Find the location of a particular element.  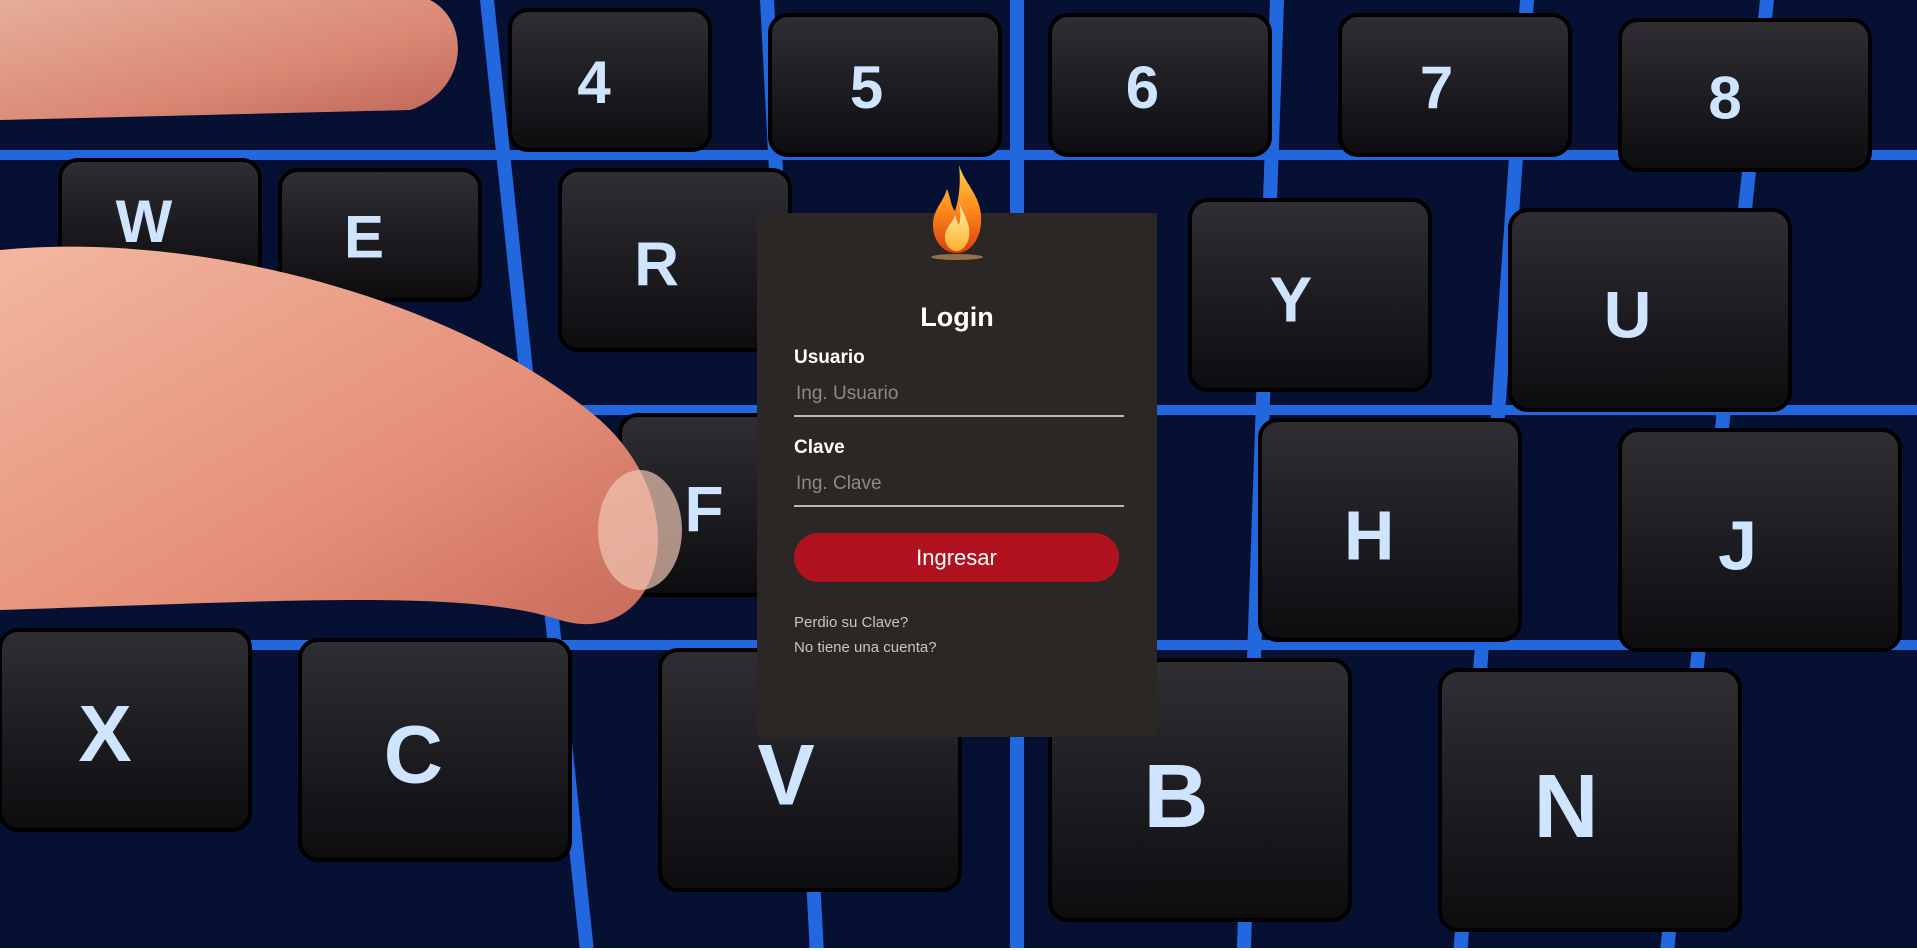

keycap-letter: C is located at coordinates (413, 755).